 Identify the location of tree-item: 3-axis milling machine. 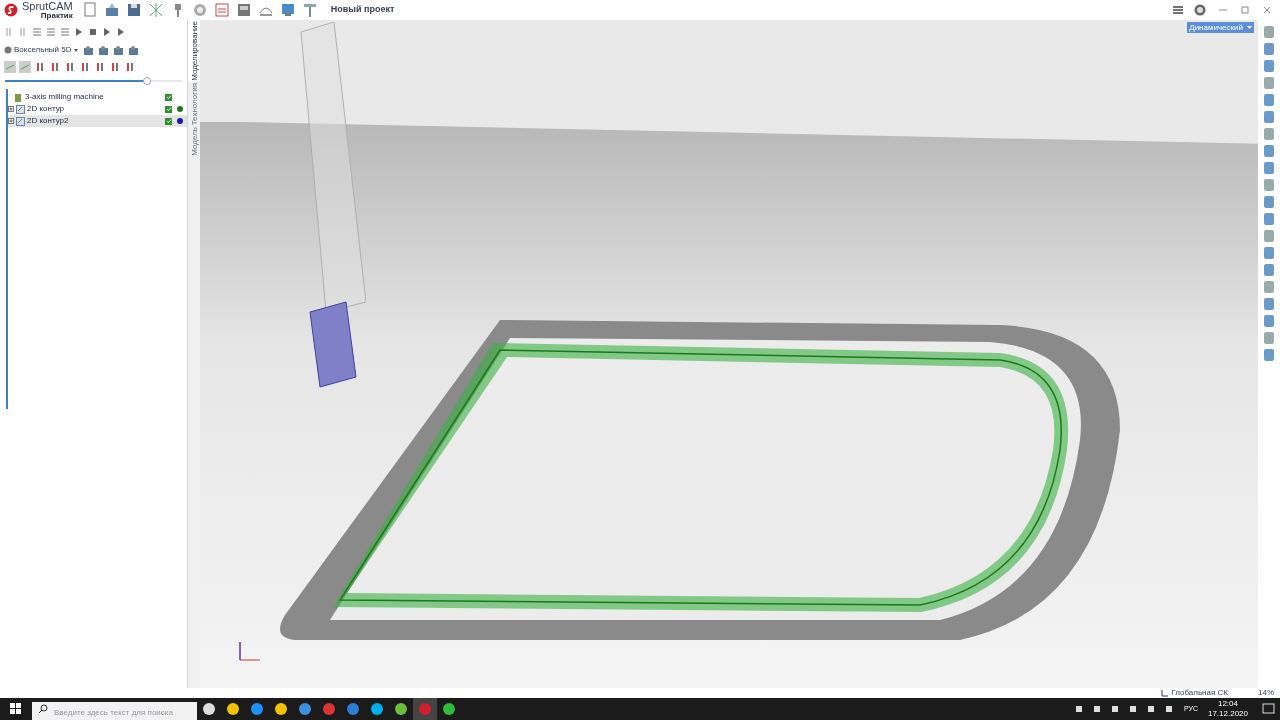
(97, 97).